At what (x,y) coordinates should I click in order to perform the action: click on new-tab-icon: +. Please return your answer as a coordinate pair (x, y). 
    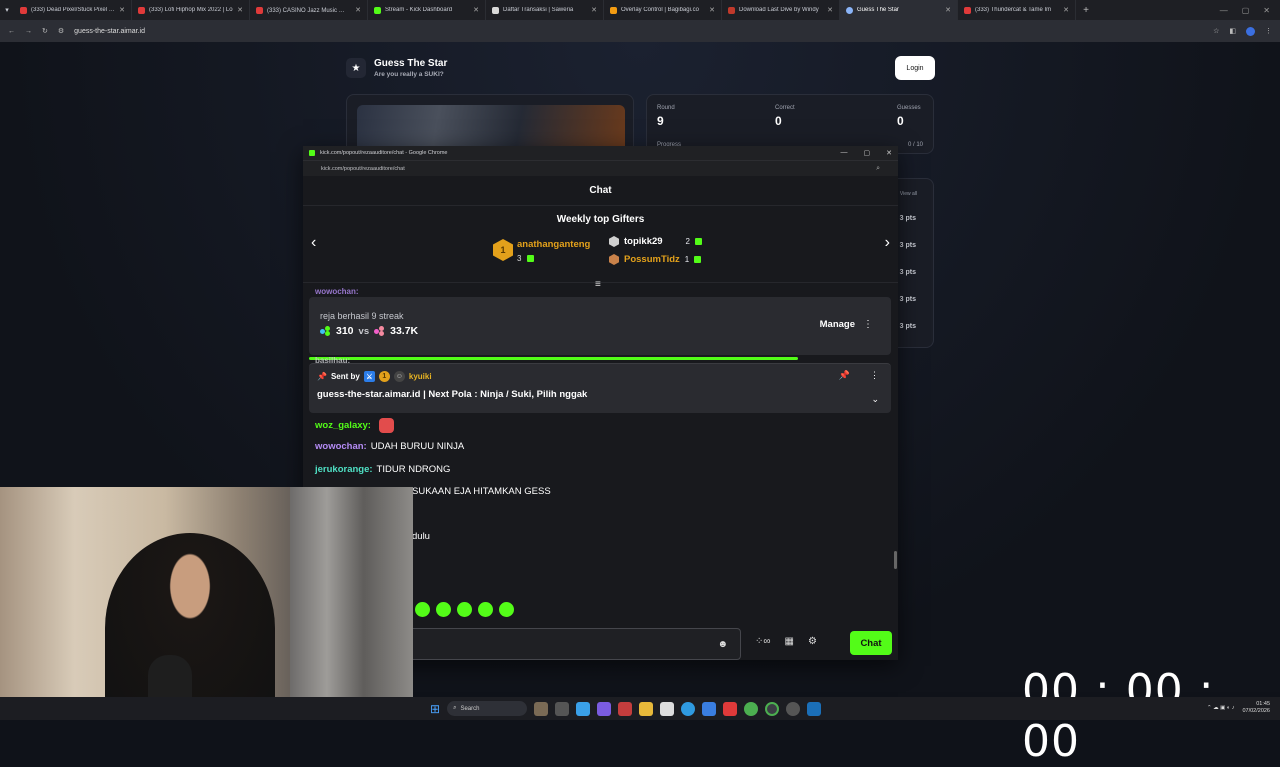
    Looking at the image, I should click on (1086, 10).